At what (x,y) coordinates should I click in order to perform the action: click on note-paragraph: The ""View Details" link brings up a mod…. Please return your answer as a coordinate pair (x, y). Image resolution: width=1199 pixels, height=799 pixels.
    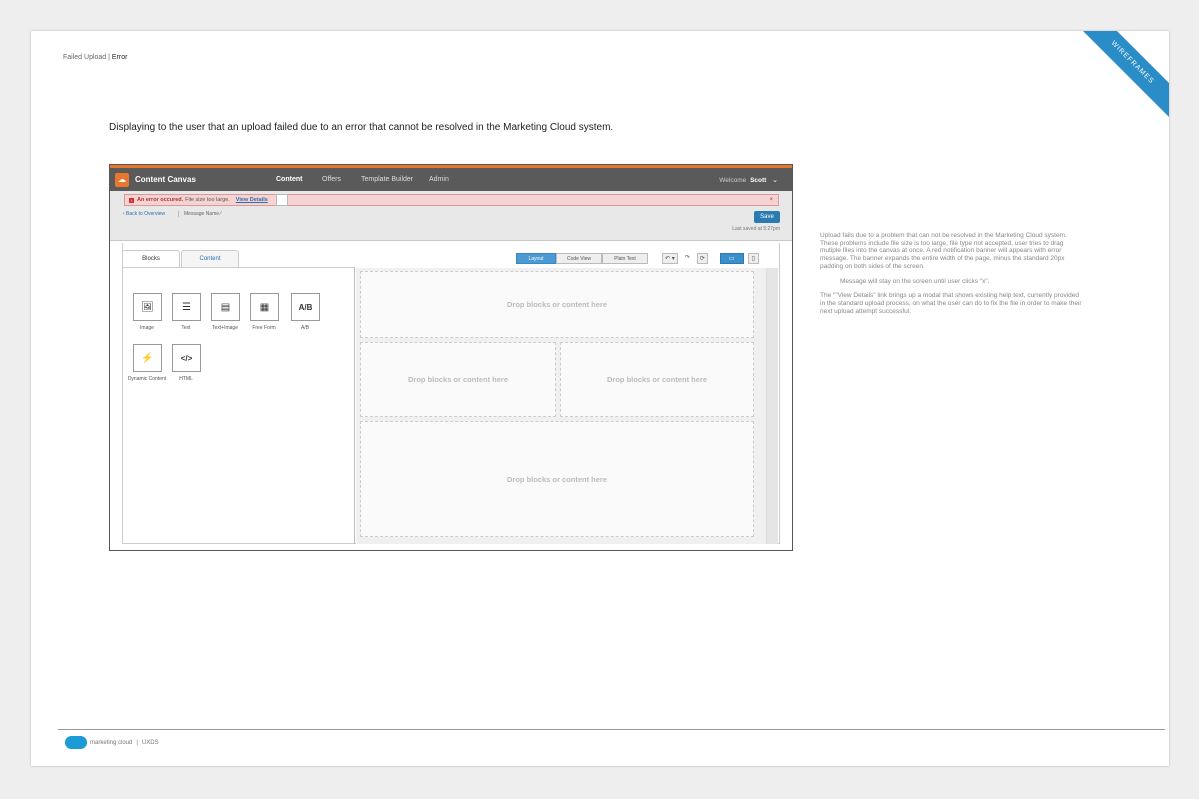
    Looking at the image, I should click on (951, 303).